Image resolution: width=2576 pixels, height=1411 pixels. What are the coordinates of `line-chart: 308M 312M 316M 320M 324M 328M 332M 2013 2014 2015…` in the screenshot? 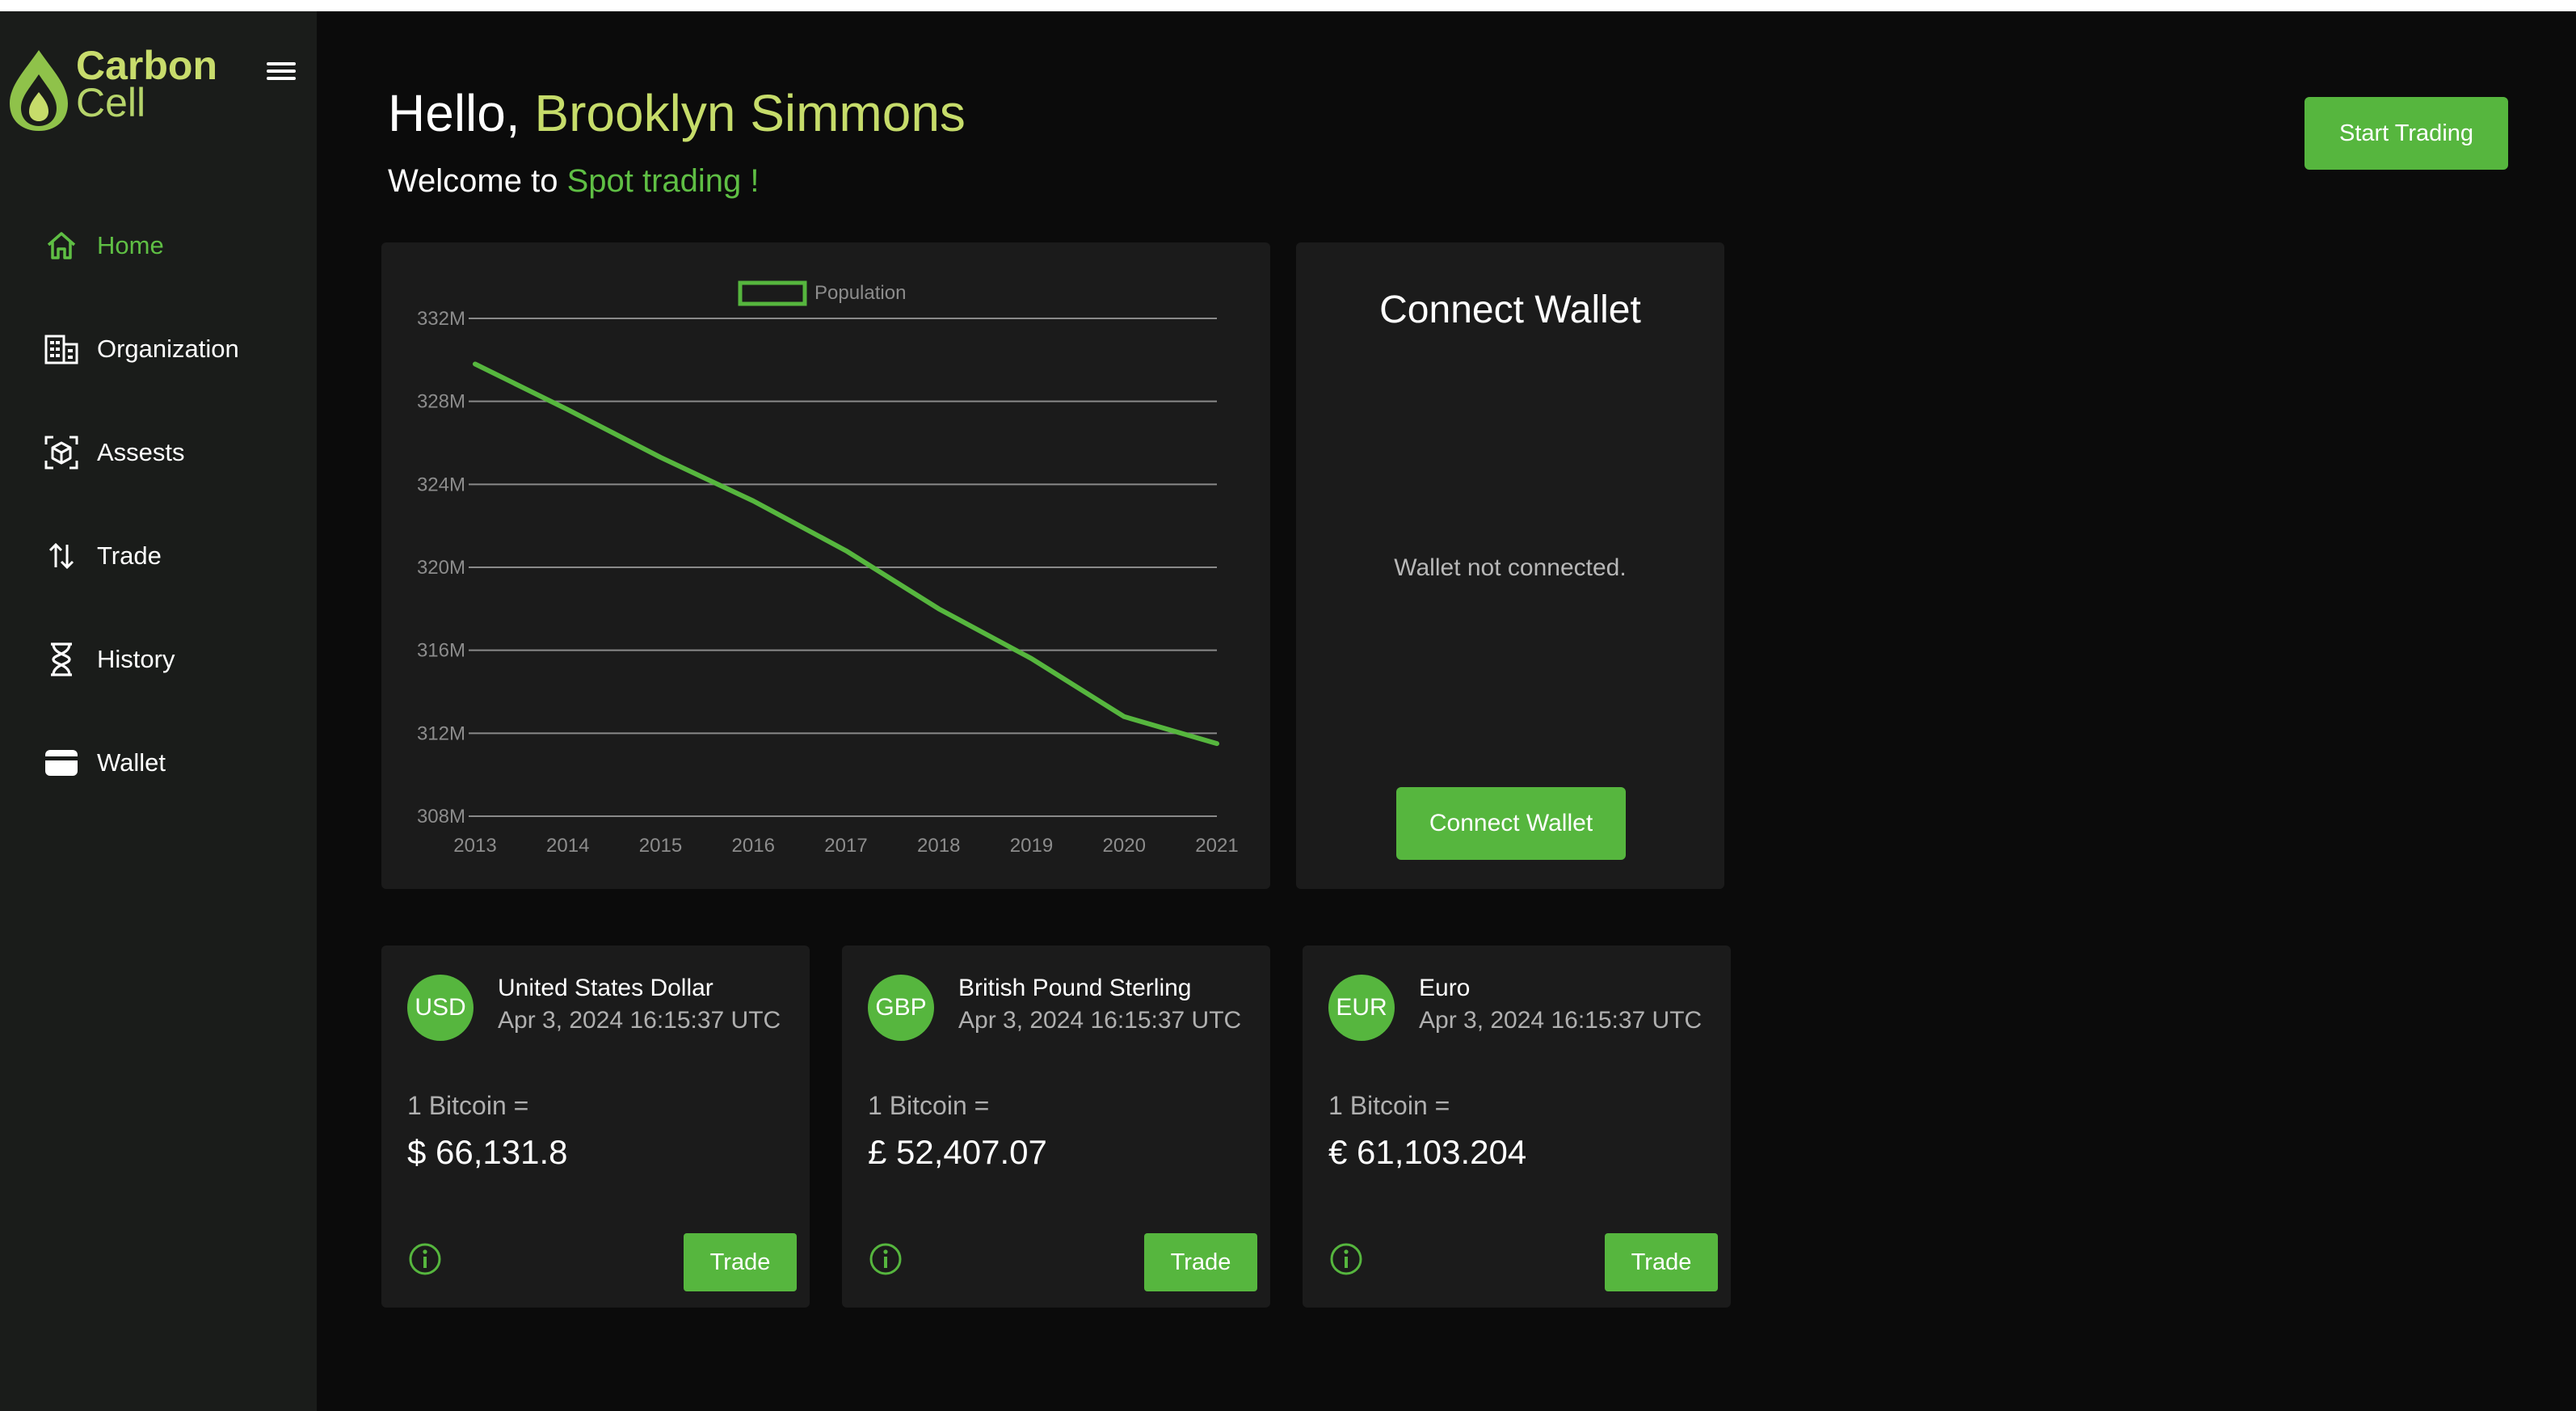 It's located at (828, 568).